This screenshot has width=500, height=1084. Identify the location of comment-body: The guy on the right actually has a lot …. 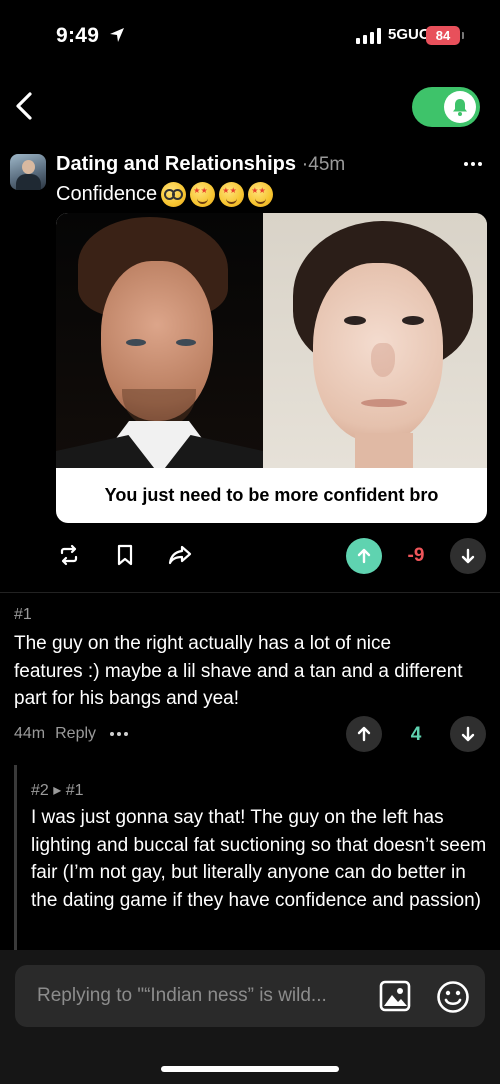
(238, 671).